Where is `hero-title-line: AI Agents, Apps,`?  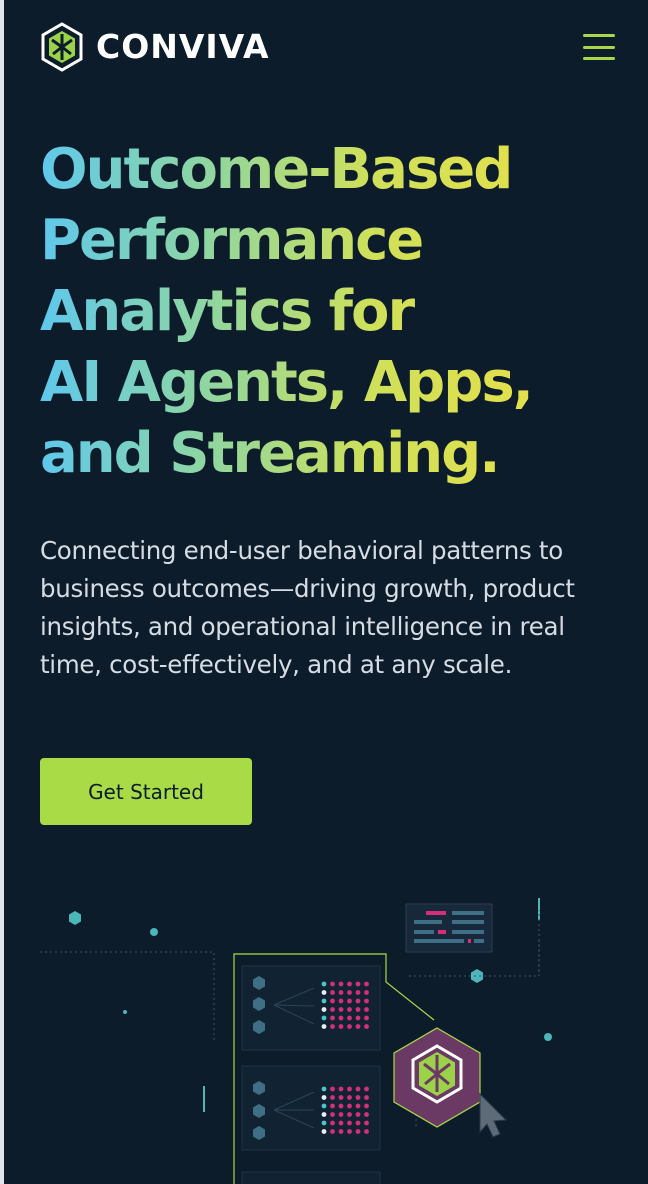
hero-title-line: AI Agents, Apps, is located at coordinates (286, 382).